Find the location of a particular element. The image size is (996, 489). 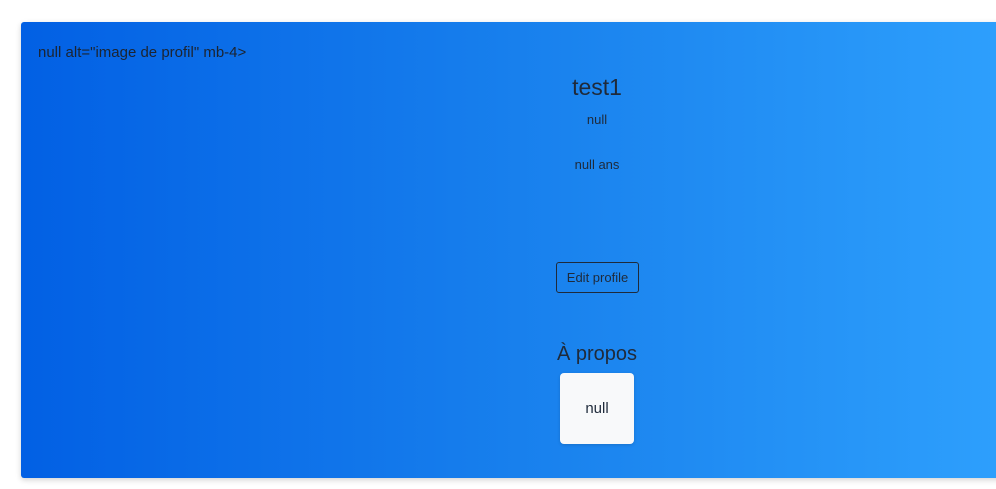

profile-image-broken-text: null alt="image de profil" mb-4> is located at coordinates (142, 52).